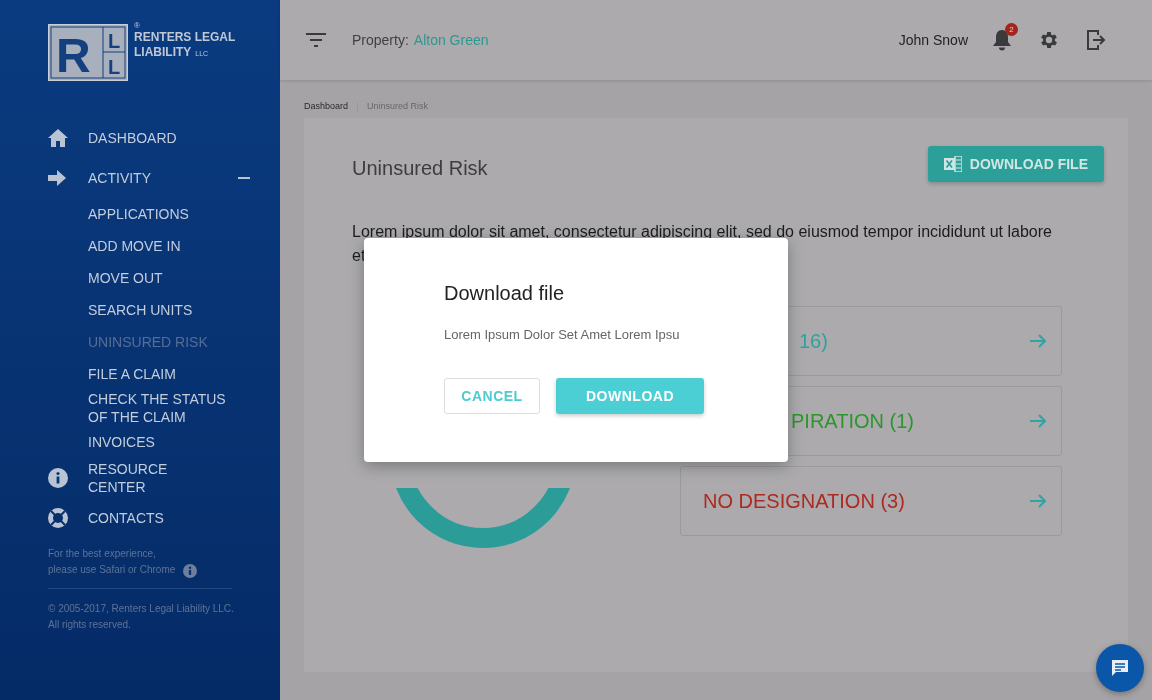 Image resolution: width=1152 pixels, height=700 pixels. What do you see at coordinates (380, 40) in the screenshot?
I see `property-label: Property:` at bounding box center [380, 40].